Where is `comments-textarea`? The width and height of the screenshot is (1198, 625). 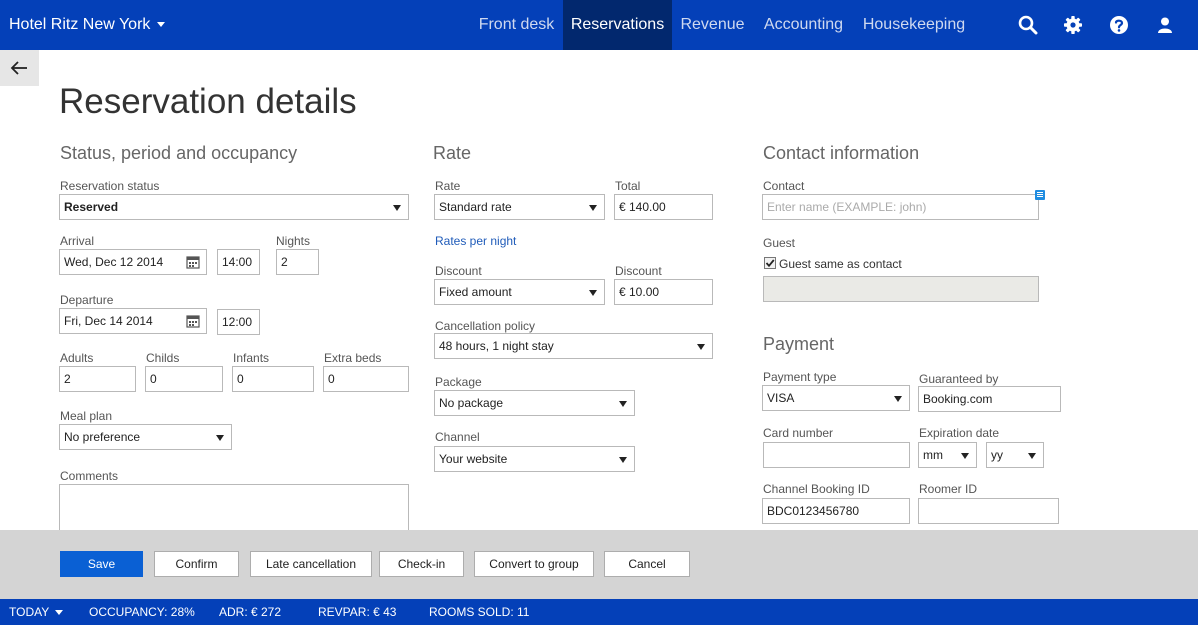
comments-textarea is located at coordinates (234, 507).